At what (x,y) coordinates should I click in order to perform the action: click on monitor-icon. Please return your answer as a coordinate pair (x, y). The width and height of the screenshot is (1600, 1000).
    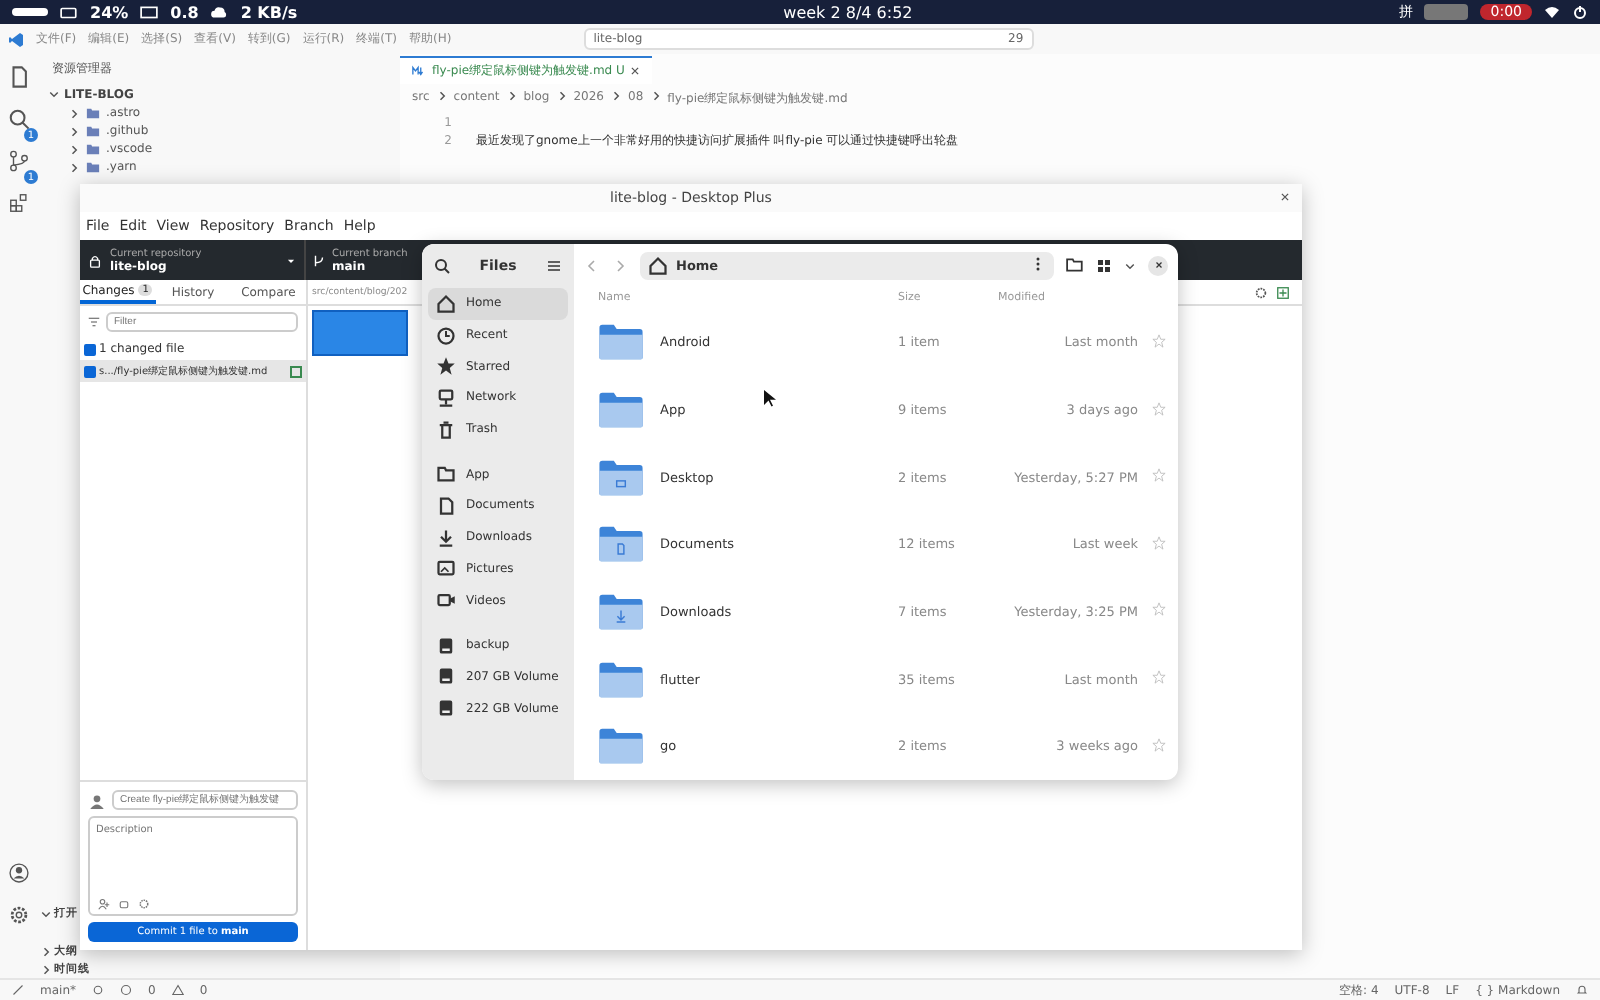
    Looking at the image, I should click on (149, 12).